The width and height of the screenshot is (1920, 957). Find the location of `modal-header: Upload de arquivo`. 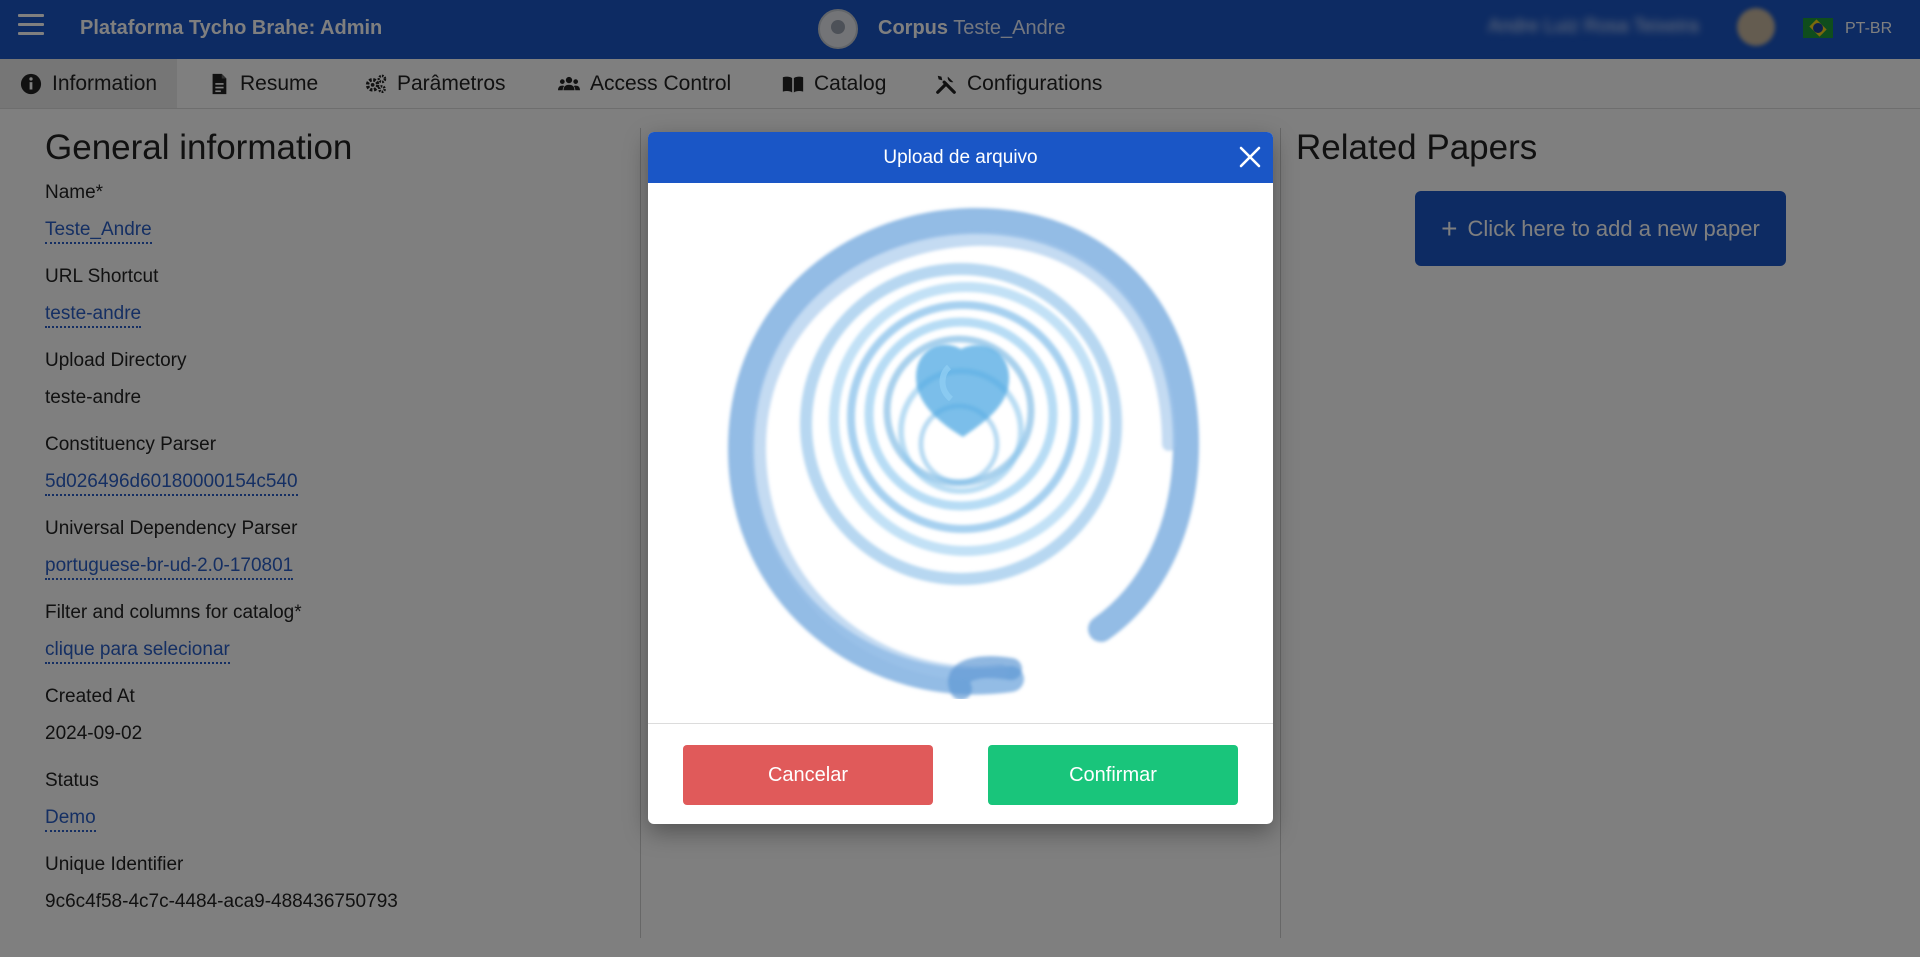

modal-header: Upload de arquivo is located at coordinates (960, 157).